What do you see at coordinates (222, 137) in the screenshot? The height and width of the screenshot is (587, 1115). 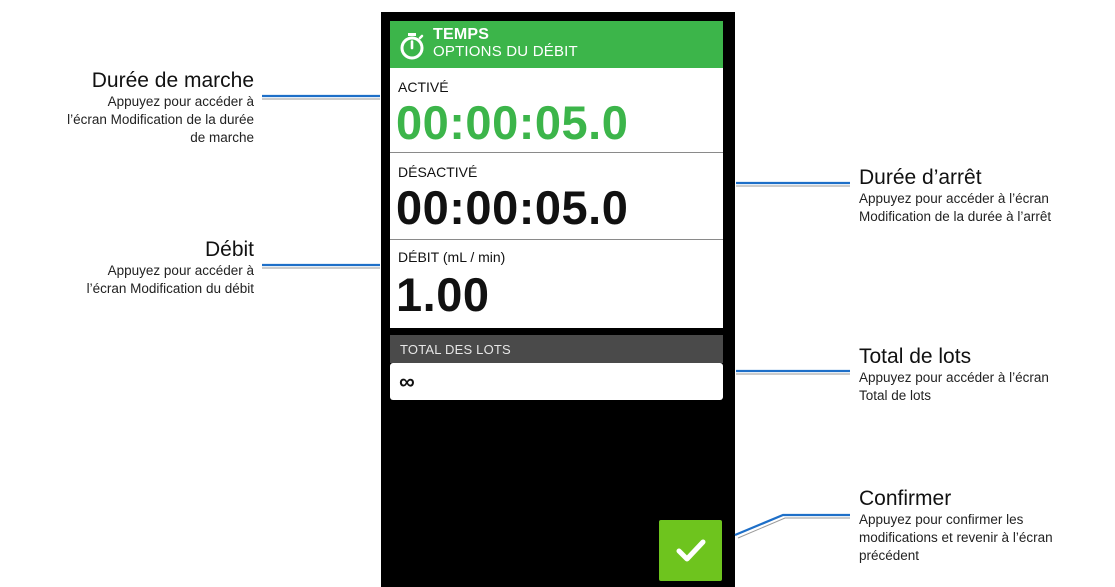 I see `annotation-desc: de marche` at bounding box center [222, 137].